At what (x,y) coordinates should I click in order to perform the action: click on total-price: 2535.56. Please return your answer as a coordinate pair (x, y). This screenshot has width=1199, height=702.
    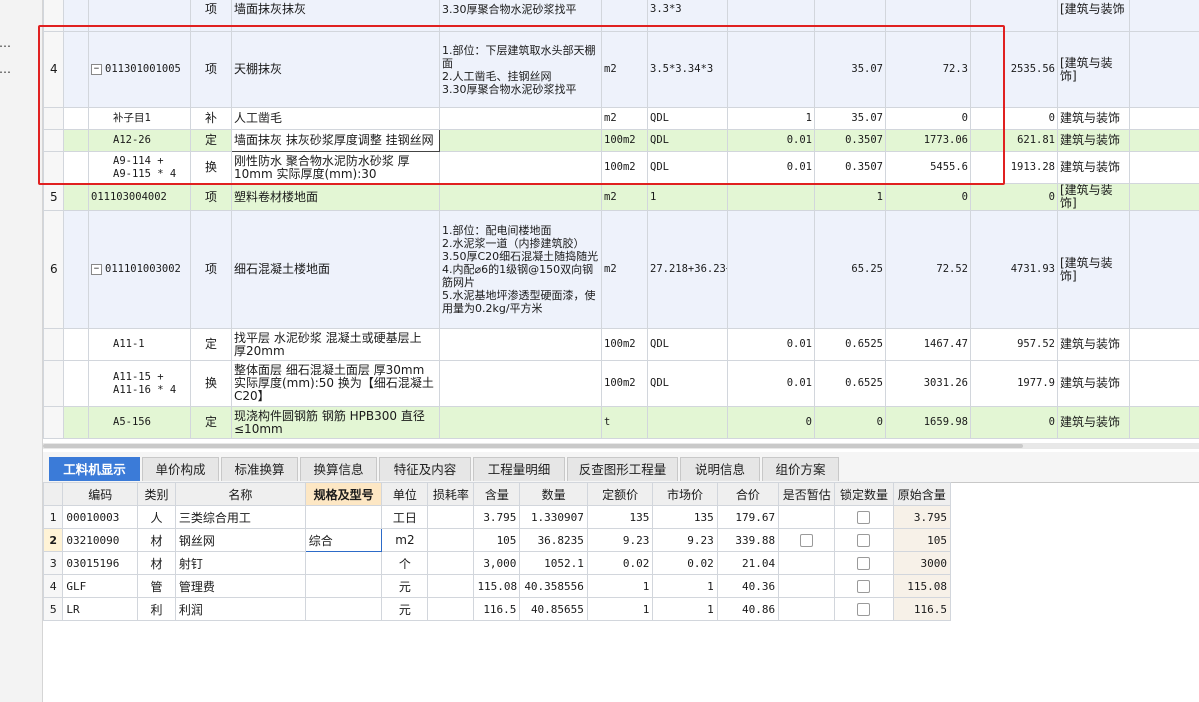
    Looking at the image, I should click on (1014, 69).